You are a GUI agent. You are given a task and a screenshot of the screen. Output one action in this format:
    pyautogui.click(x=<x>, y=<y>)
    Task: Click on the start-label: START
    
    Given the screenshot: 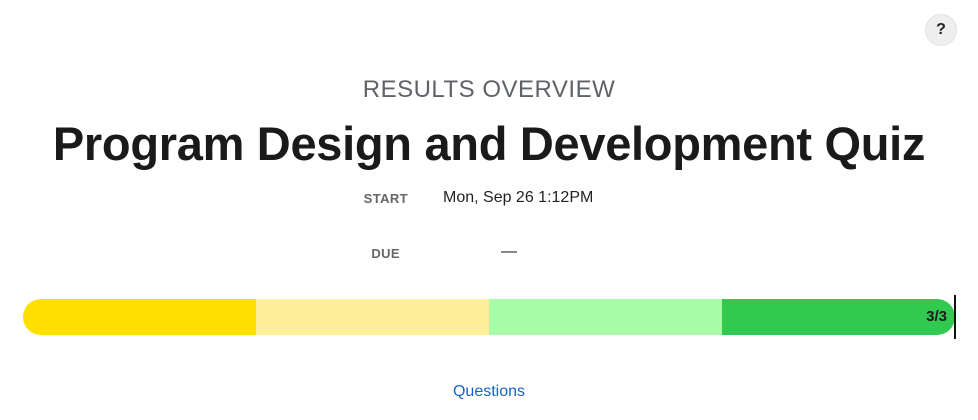 What is the action you would take?
    pyautogui.click(x=385, y=198)
    